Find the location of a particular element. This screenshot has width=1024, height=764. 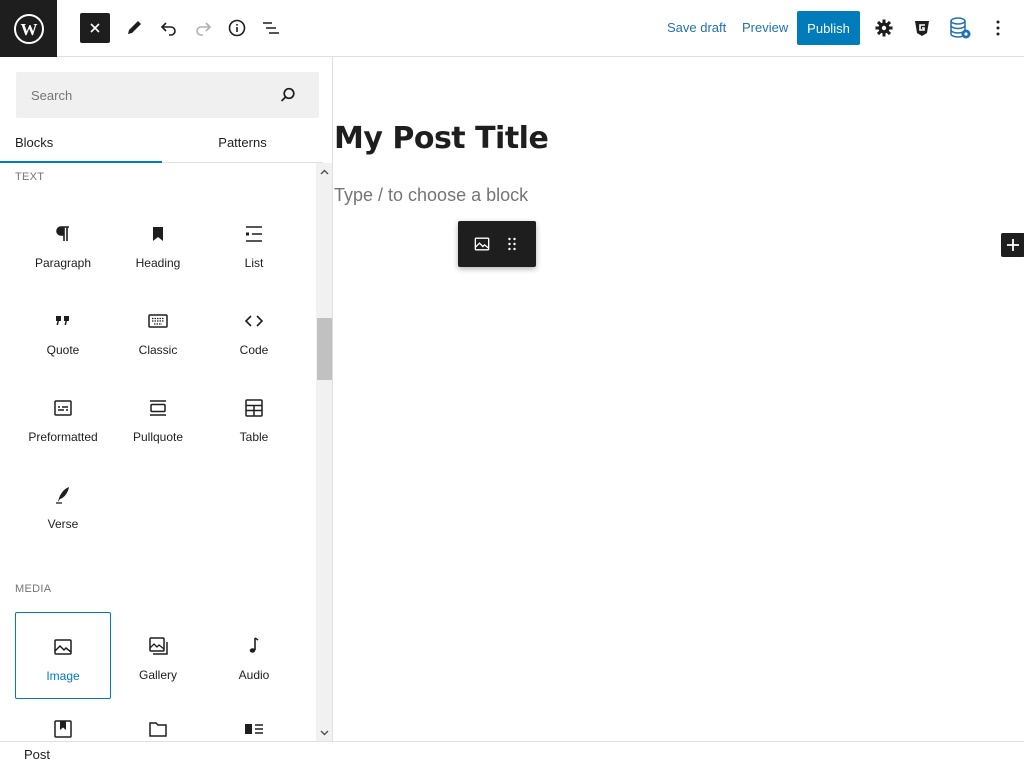

media-text-icon is located at coordinates (254, 729).